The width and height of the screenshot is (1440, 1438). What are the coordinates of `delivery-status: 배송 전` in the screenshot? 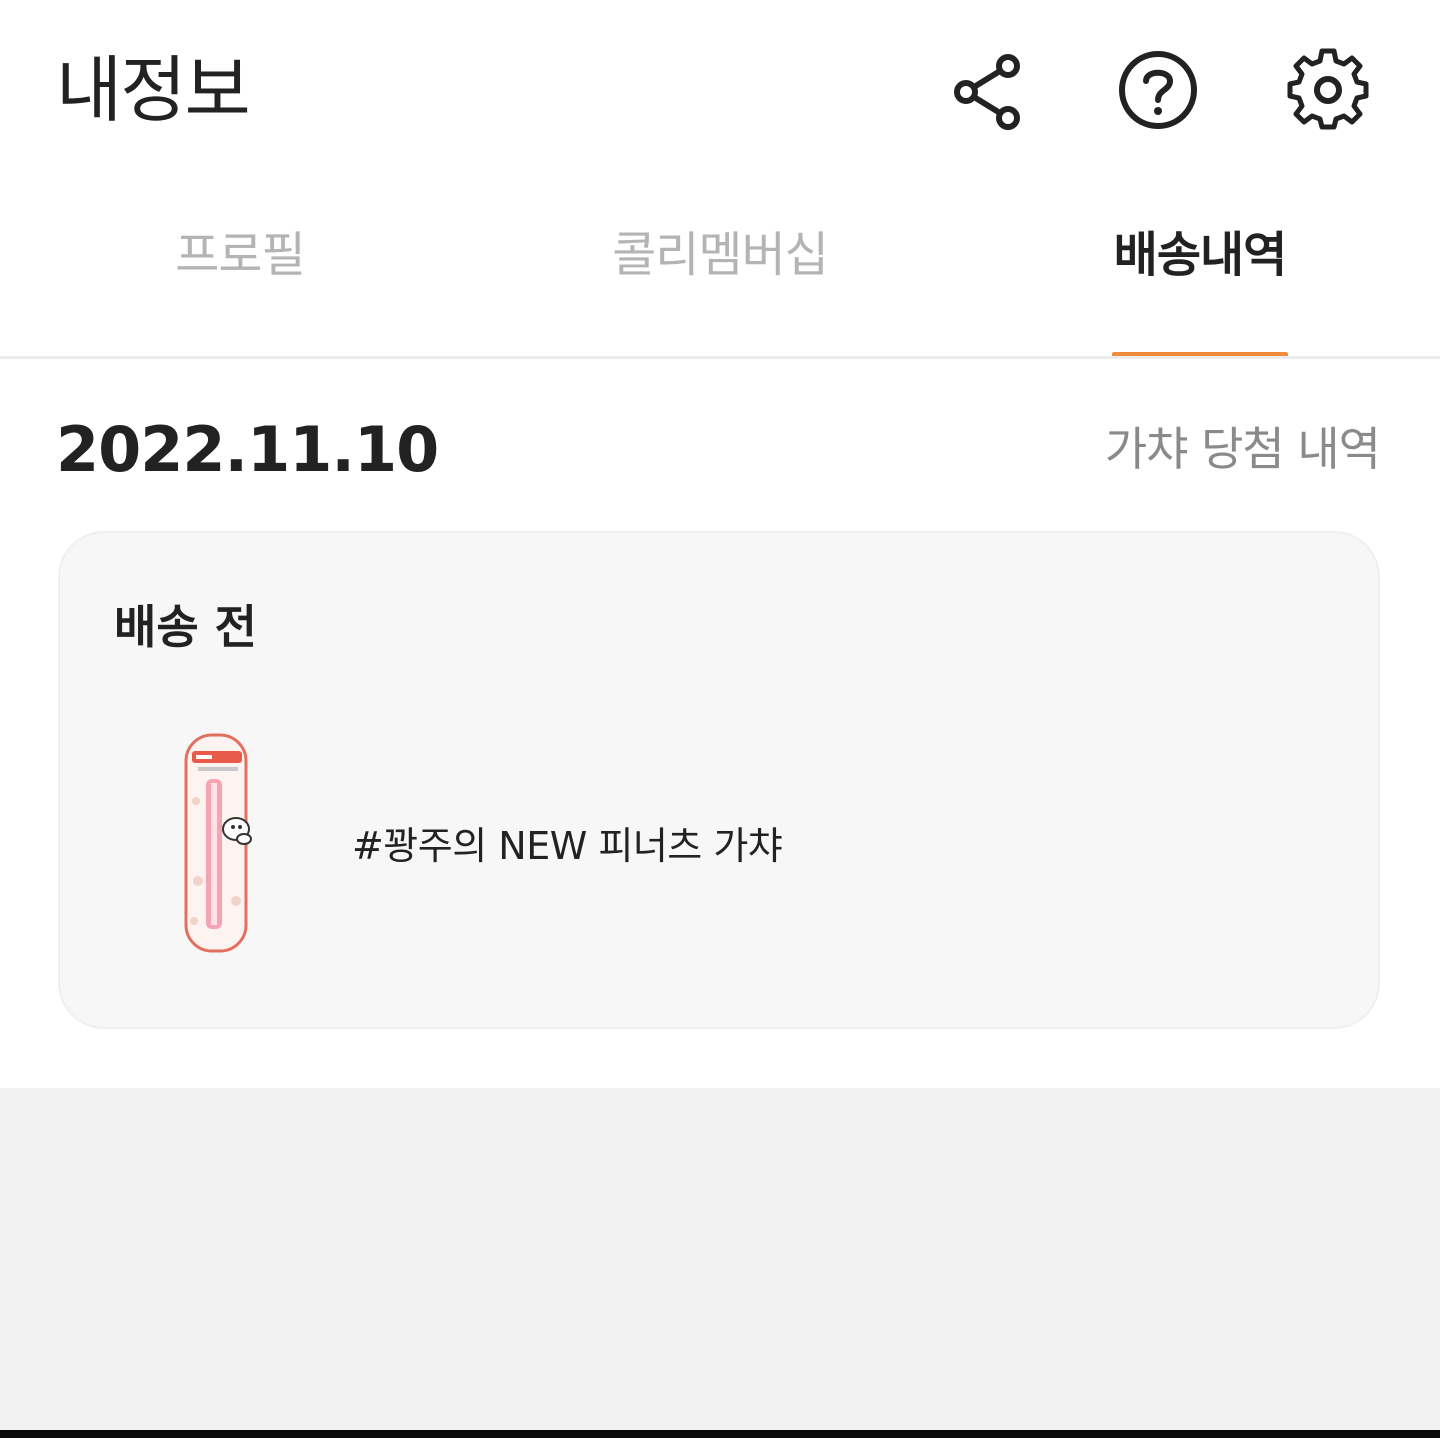 It's located at (185, 627).